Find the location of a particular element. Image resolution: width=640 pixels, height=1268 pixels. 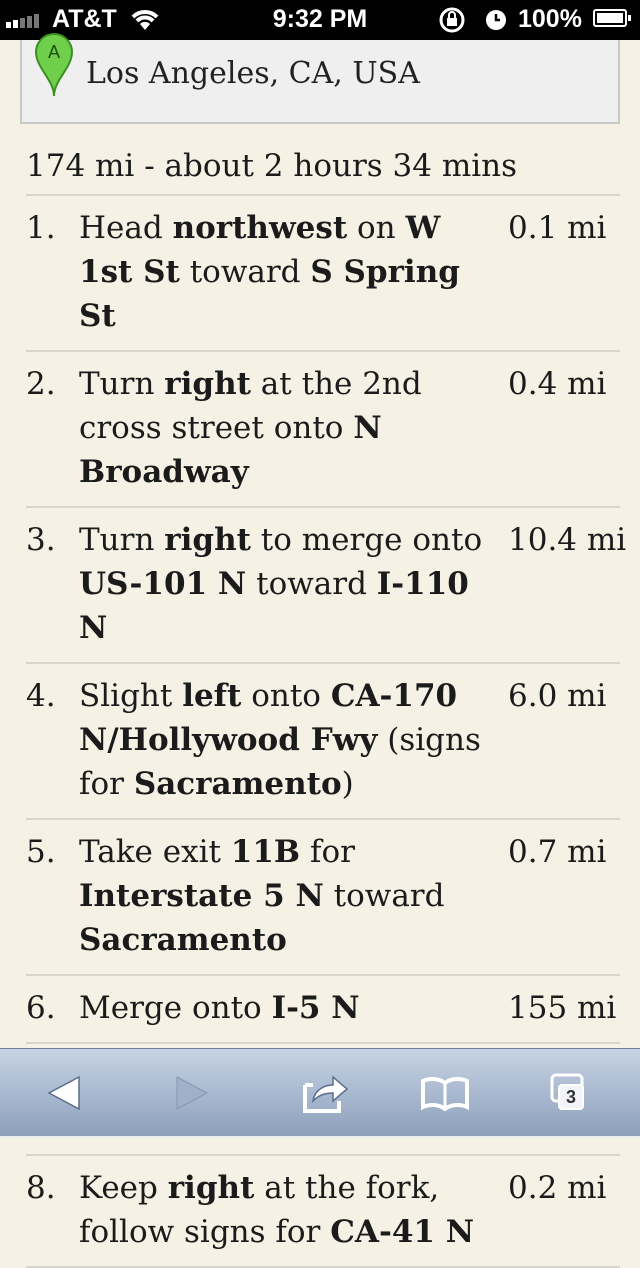

start-location-box: A Los Angeles, CA, USA is located at coordinates (320, 78).